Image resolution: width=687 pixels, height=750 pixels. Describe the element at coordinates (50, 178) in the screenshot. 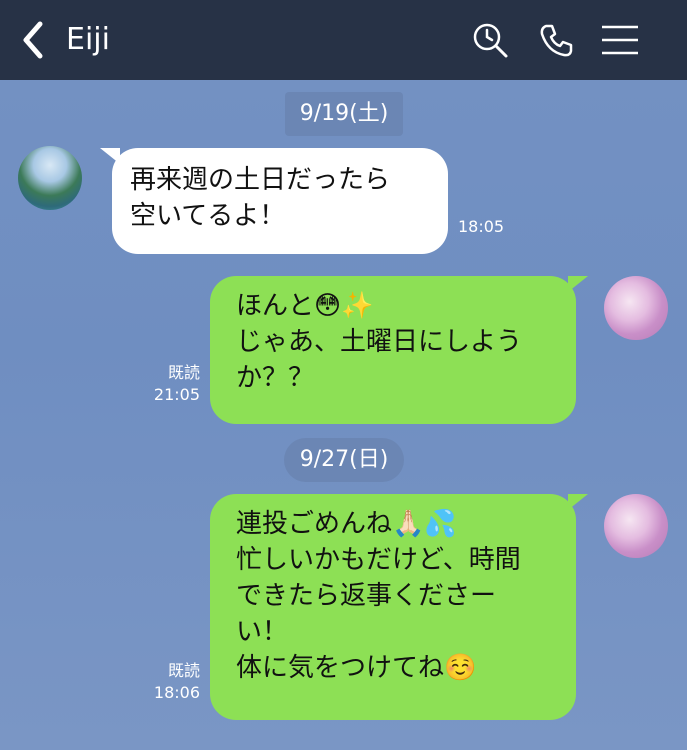

I see `contact-avatar` at that location.